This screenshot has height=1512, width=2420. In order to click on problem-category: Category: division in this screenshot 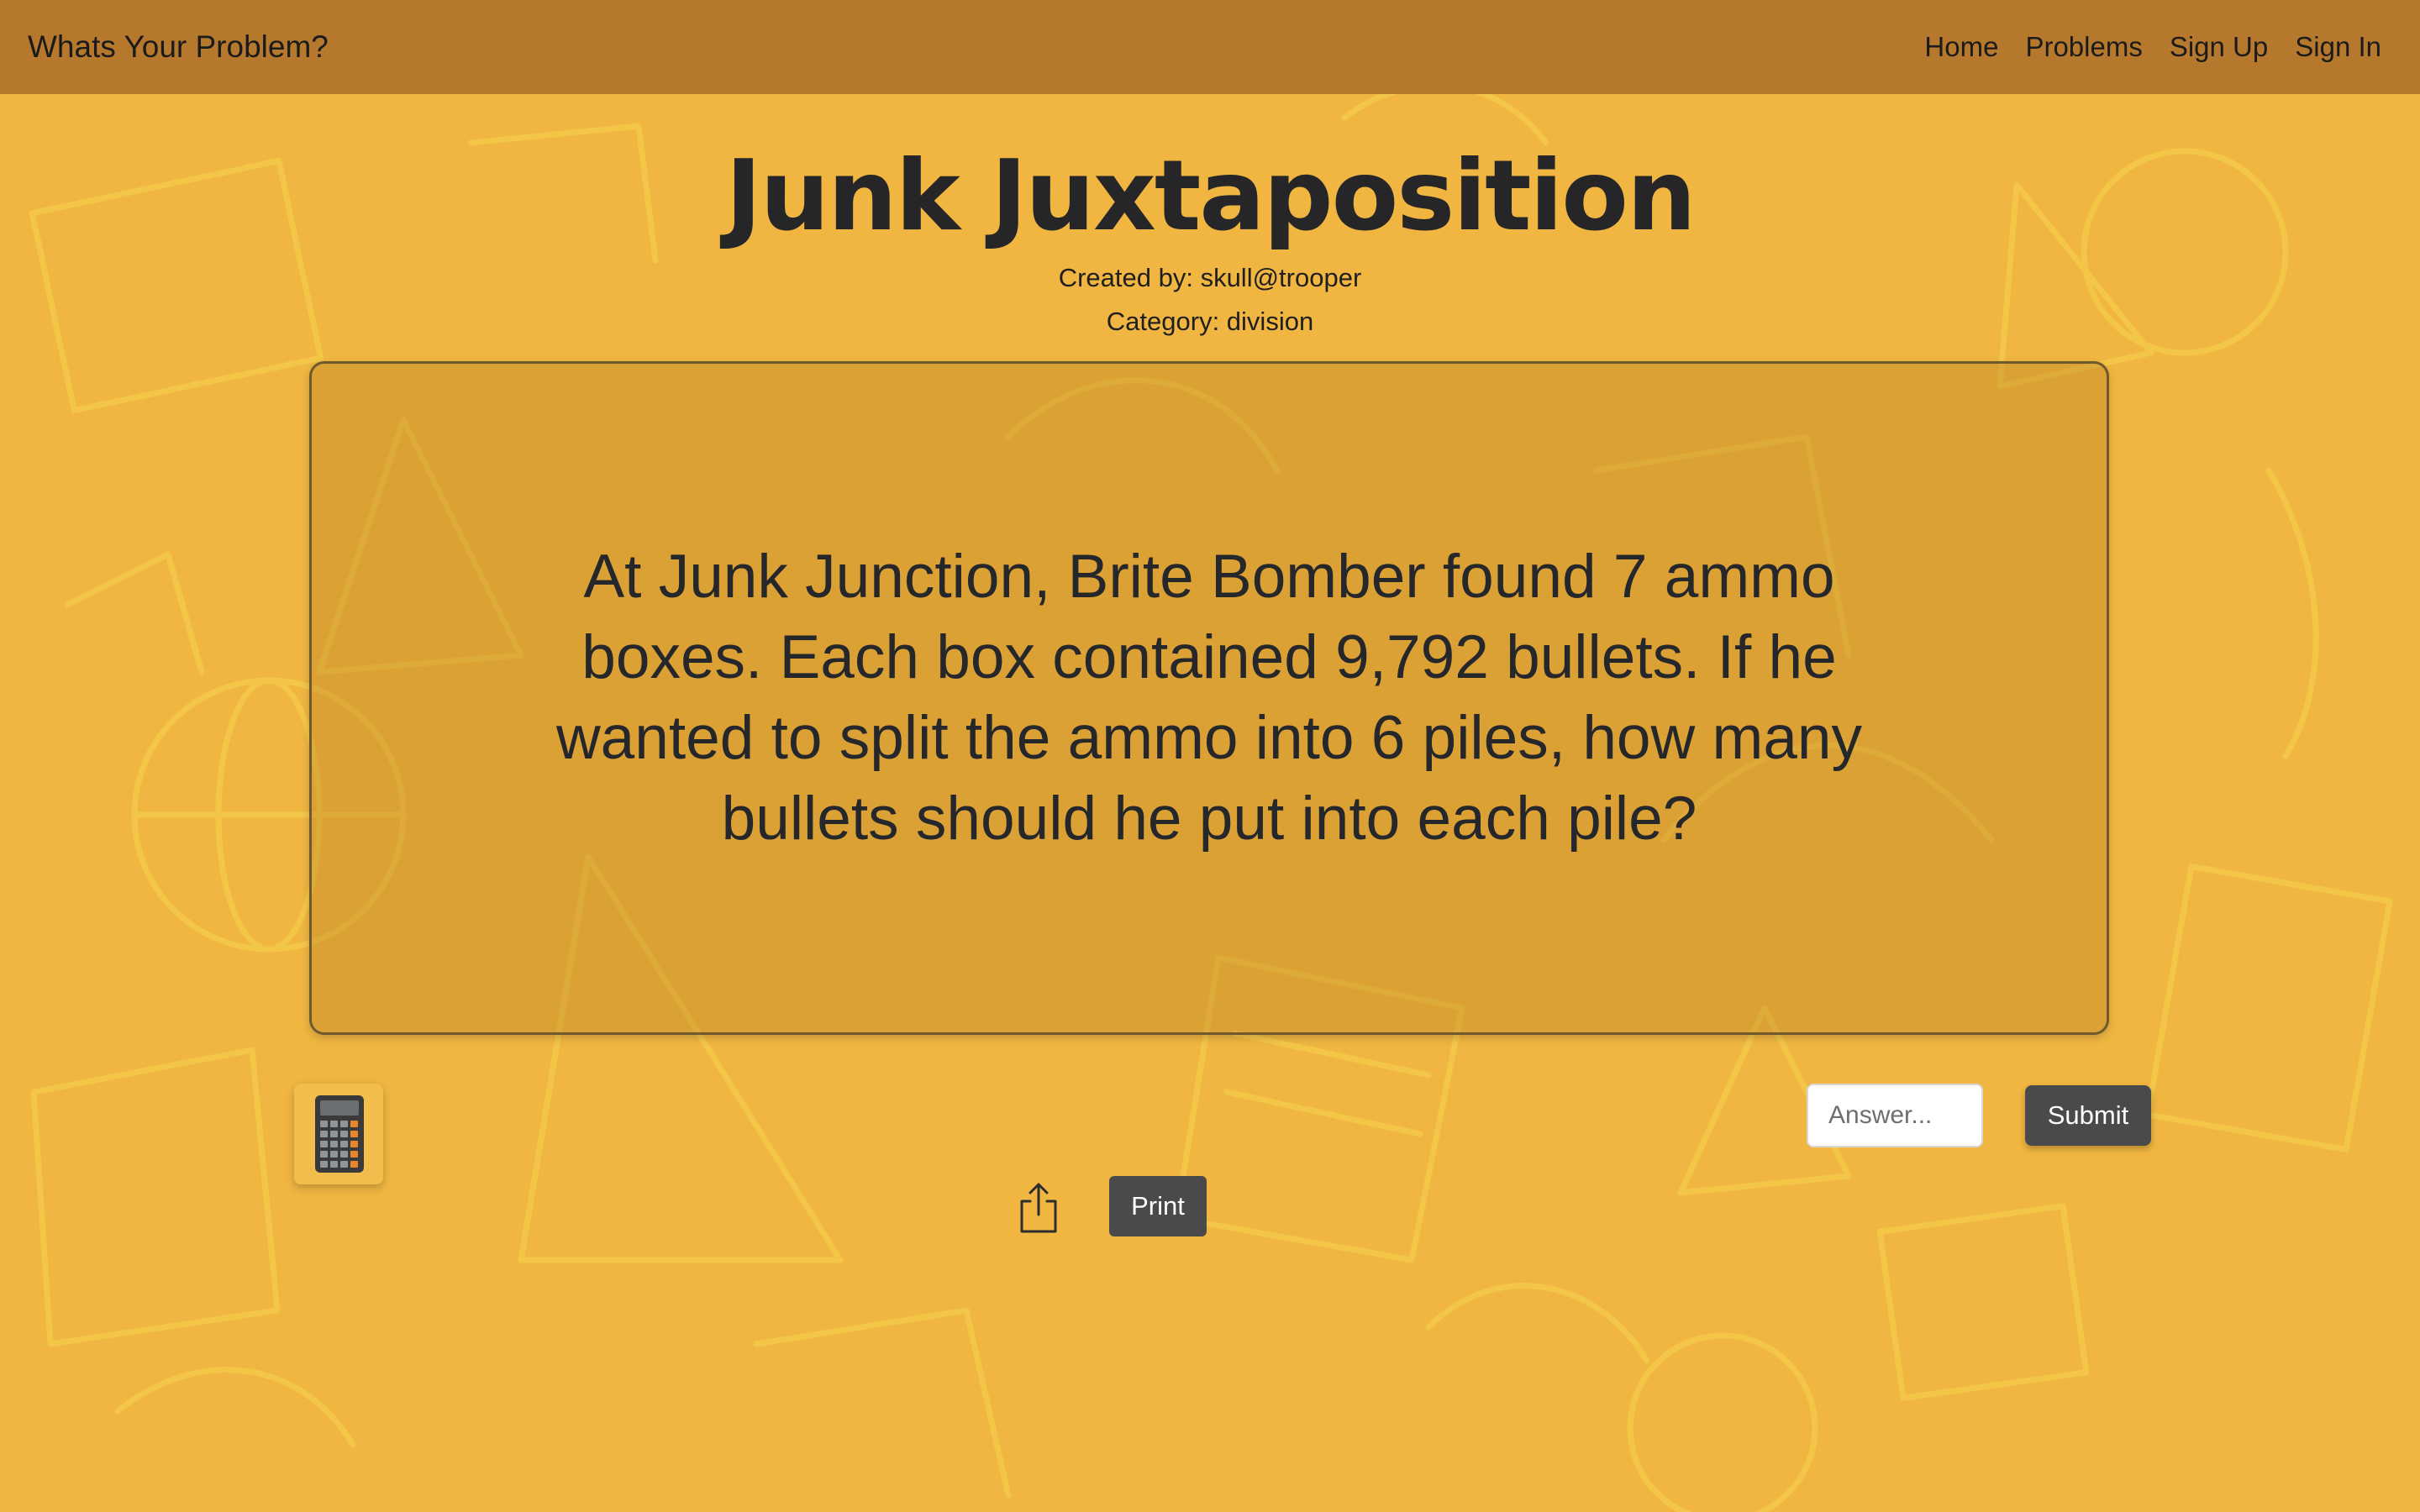, I will do `click(1210, 321)`.